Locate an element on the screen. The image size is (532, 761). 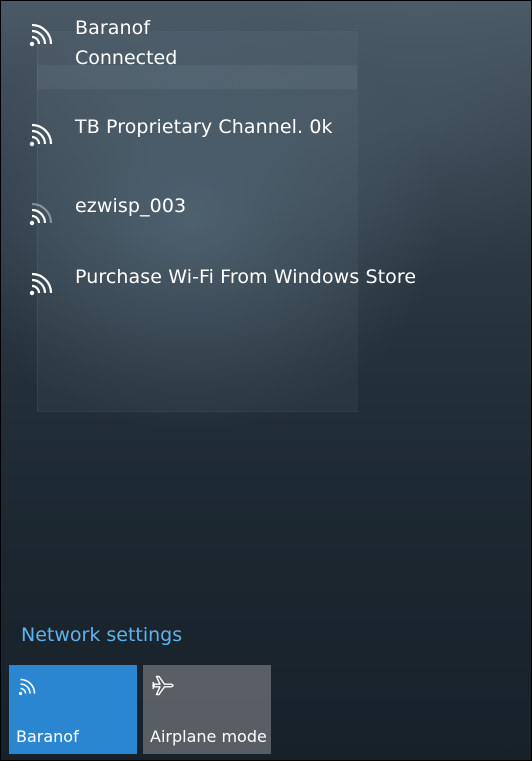
network-name: Baranof is located at coordinates (113, 28).